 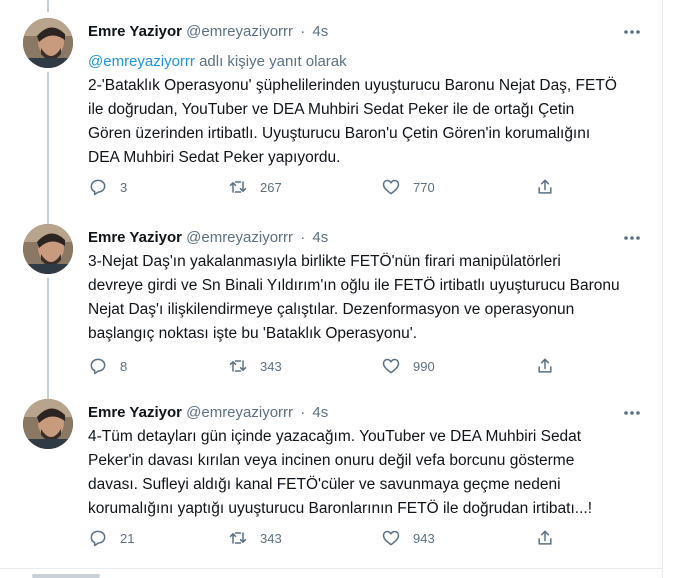 I want to click on like-count: 990, so click(x=424, y=366).